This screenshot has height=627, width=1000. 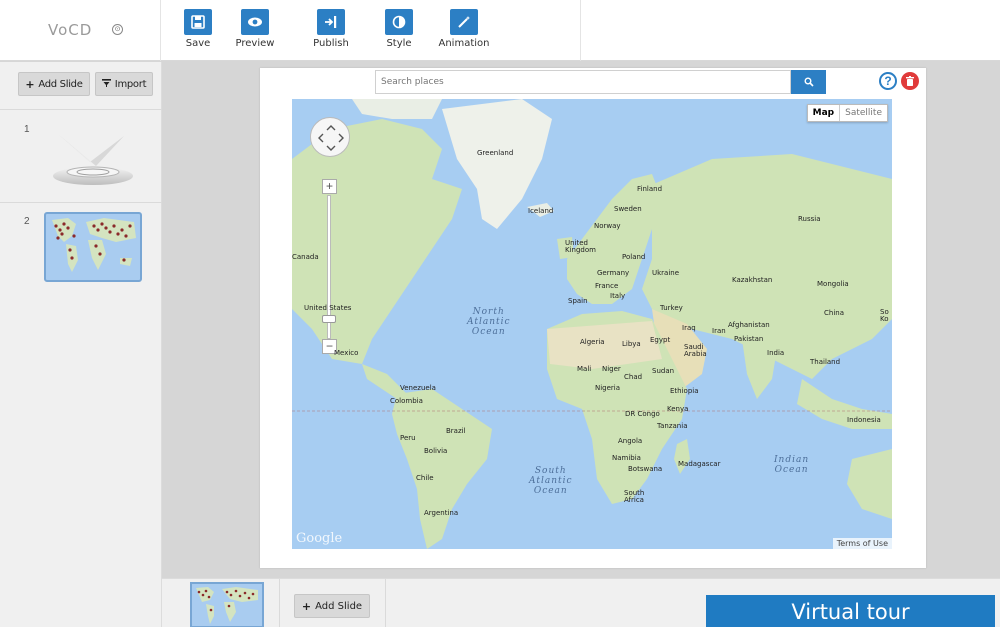 What do you see at coordinates (719, 331) in the screenshot?
I see `country-label: Iran` at bounding box center [719, 331].